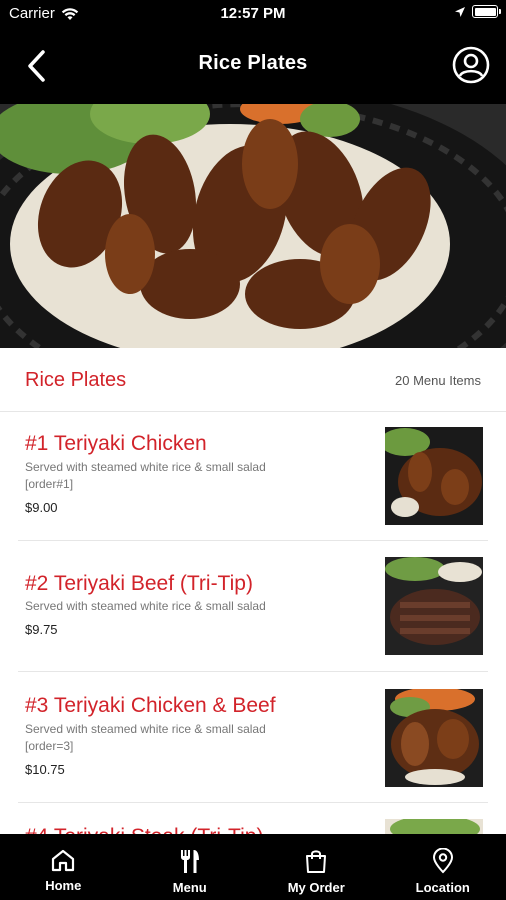 This screenshot has height=900, width=506. Describe the element at coordinates (150, 705) in the screenshot. I see `item-name: #3 Teriyaki Chicken & Beef` at that location.